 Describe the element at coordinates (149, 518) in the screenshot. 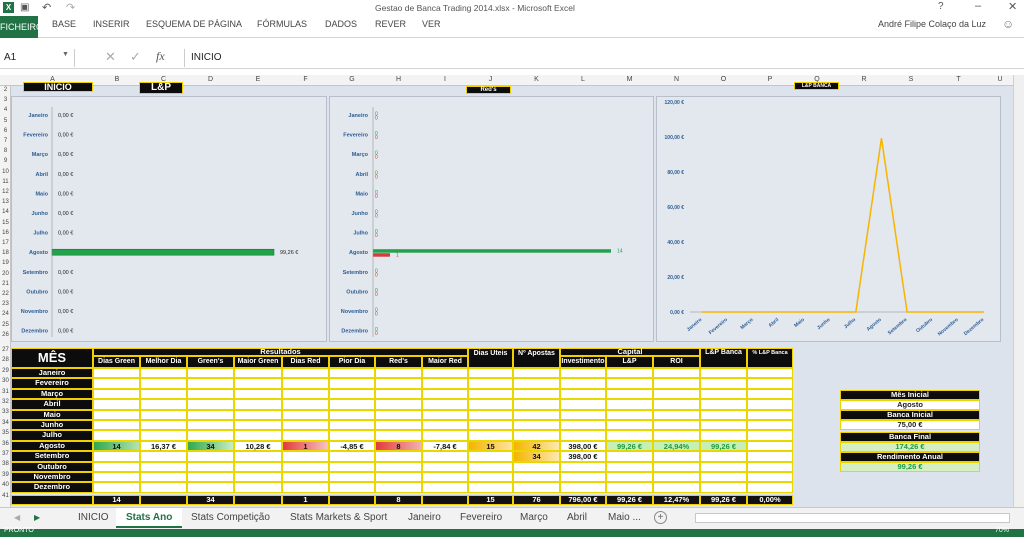

I see `sheet-tab-stats-ano: Stats Ano` at that location.